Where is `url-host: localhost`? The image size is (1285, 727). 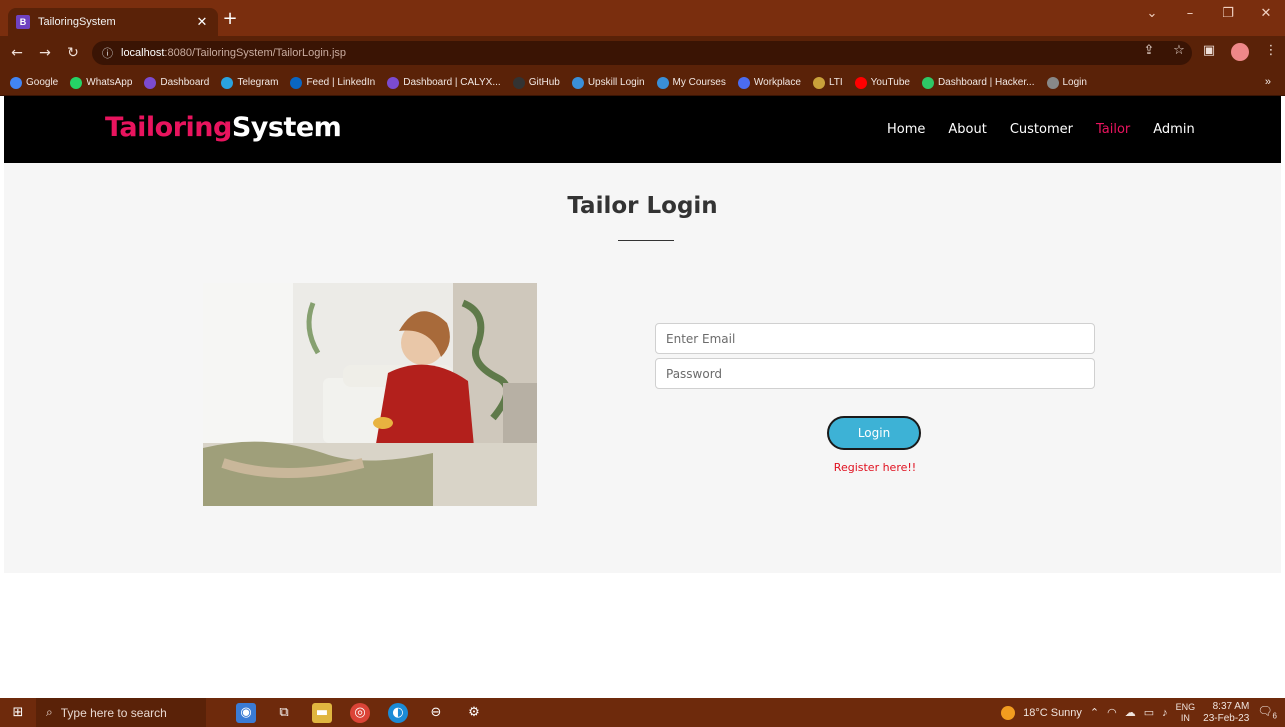
url-host: localhost is located at coordinates (143, 53).